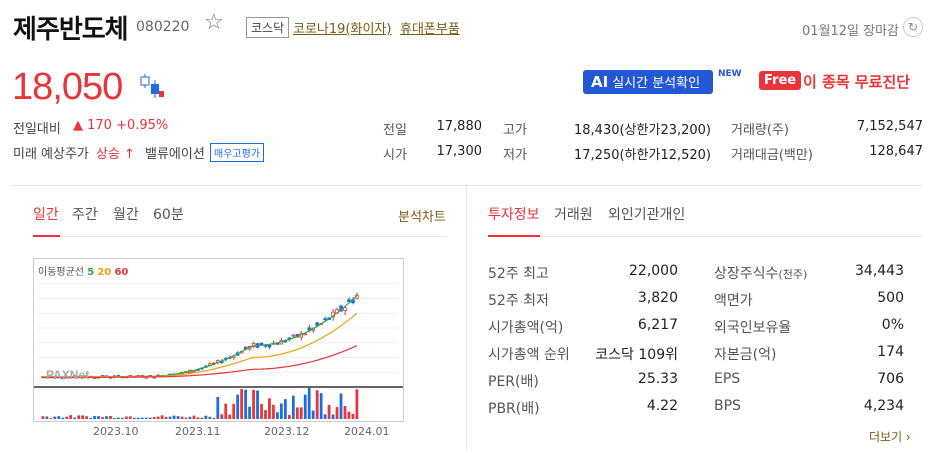 The width and height of the screenshot is (930, 451). Describe the element at coordinates (268, 27) in the screenshot. I see `market-badge: 코스닥` at that location.